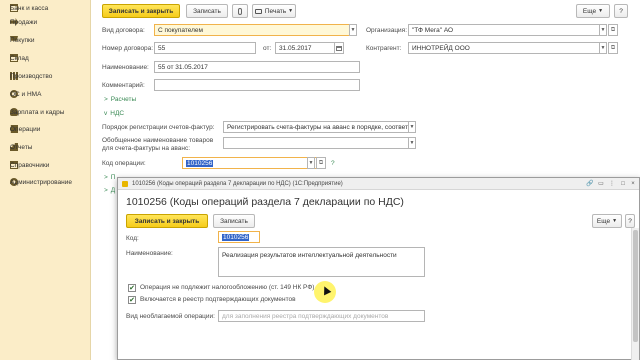 This screenshot has height=360, width=640. What do you see at coordinates (504, 30) in the screenshot?
I see `organization-field: "ТФ Мега" АО` at bounding box center [504, 30].